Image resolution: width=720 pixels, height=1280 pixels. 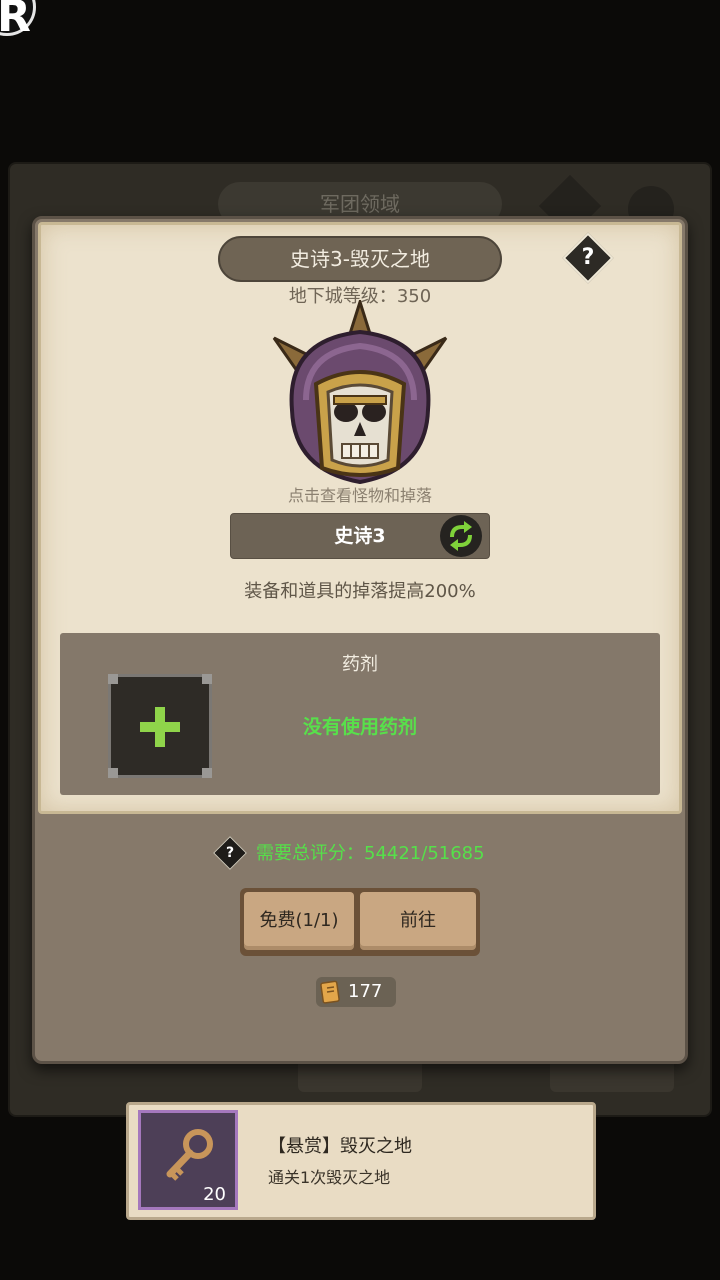 I want to click on ticket-count: 177, so click(x=365, y=991).